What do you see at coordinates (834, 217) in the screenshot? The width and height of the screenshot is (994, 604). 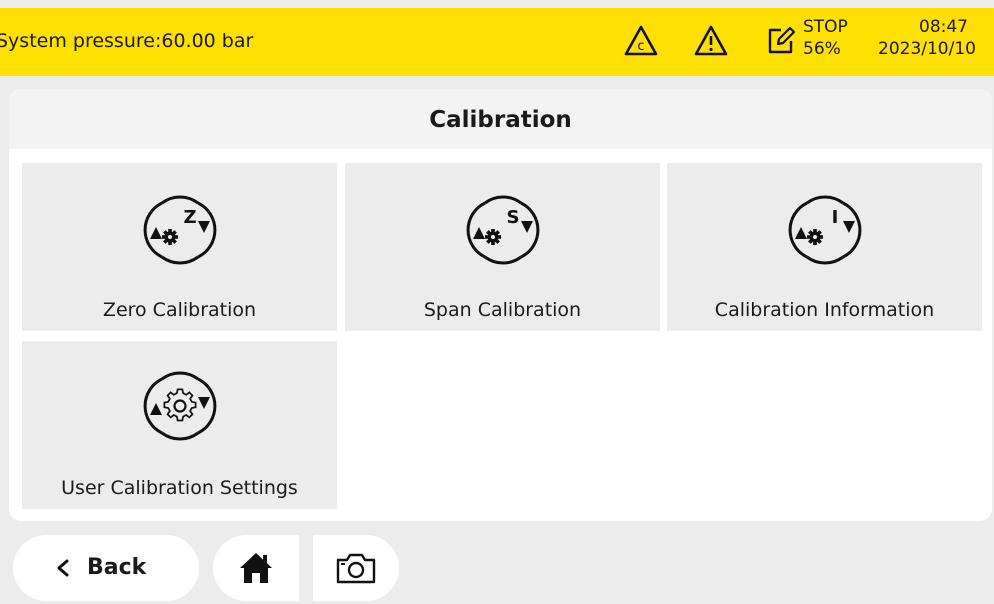 I see `svg-text: I` at bounding box center [834, 217].